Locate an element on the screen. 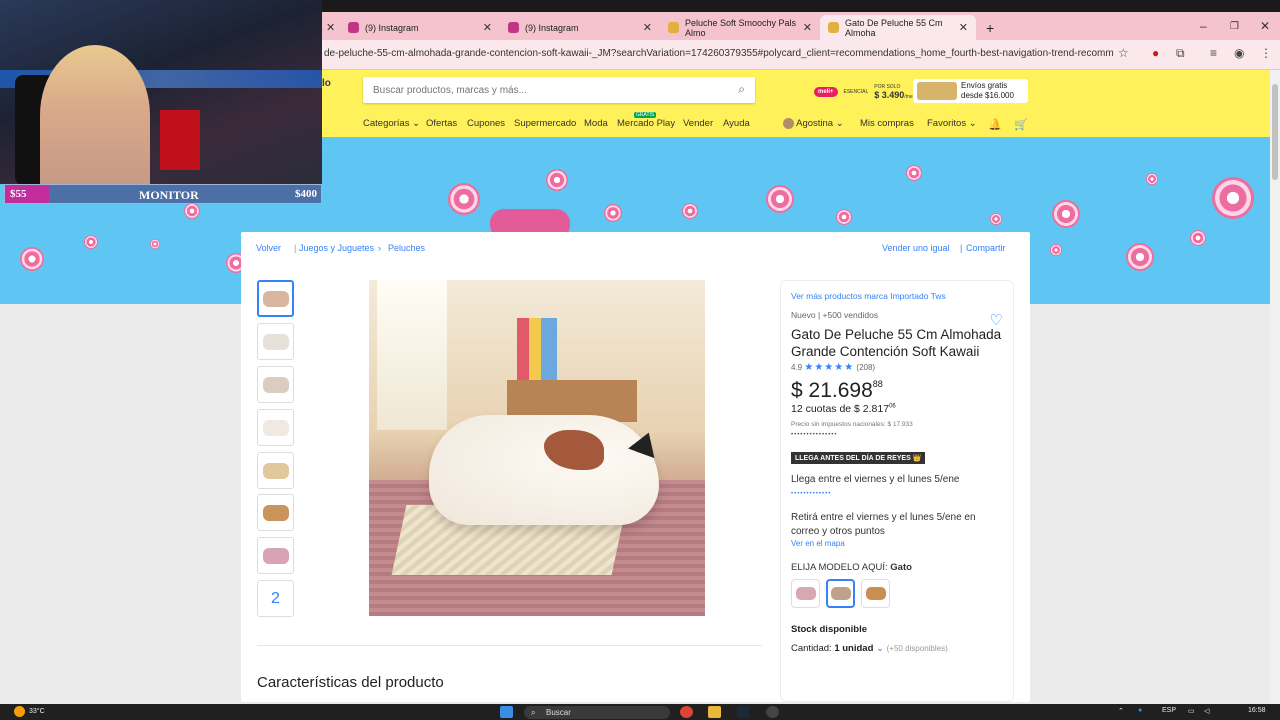 The image size is (1280, 720). profile-avatar-icon: ◉ is located at coordinates (1239, 53).